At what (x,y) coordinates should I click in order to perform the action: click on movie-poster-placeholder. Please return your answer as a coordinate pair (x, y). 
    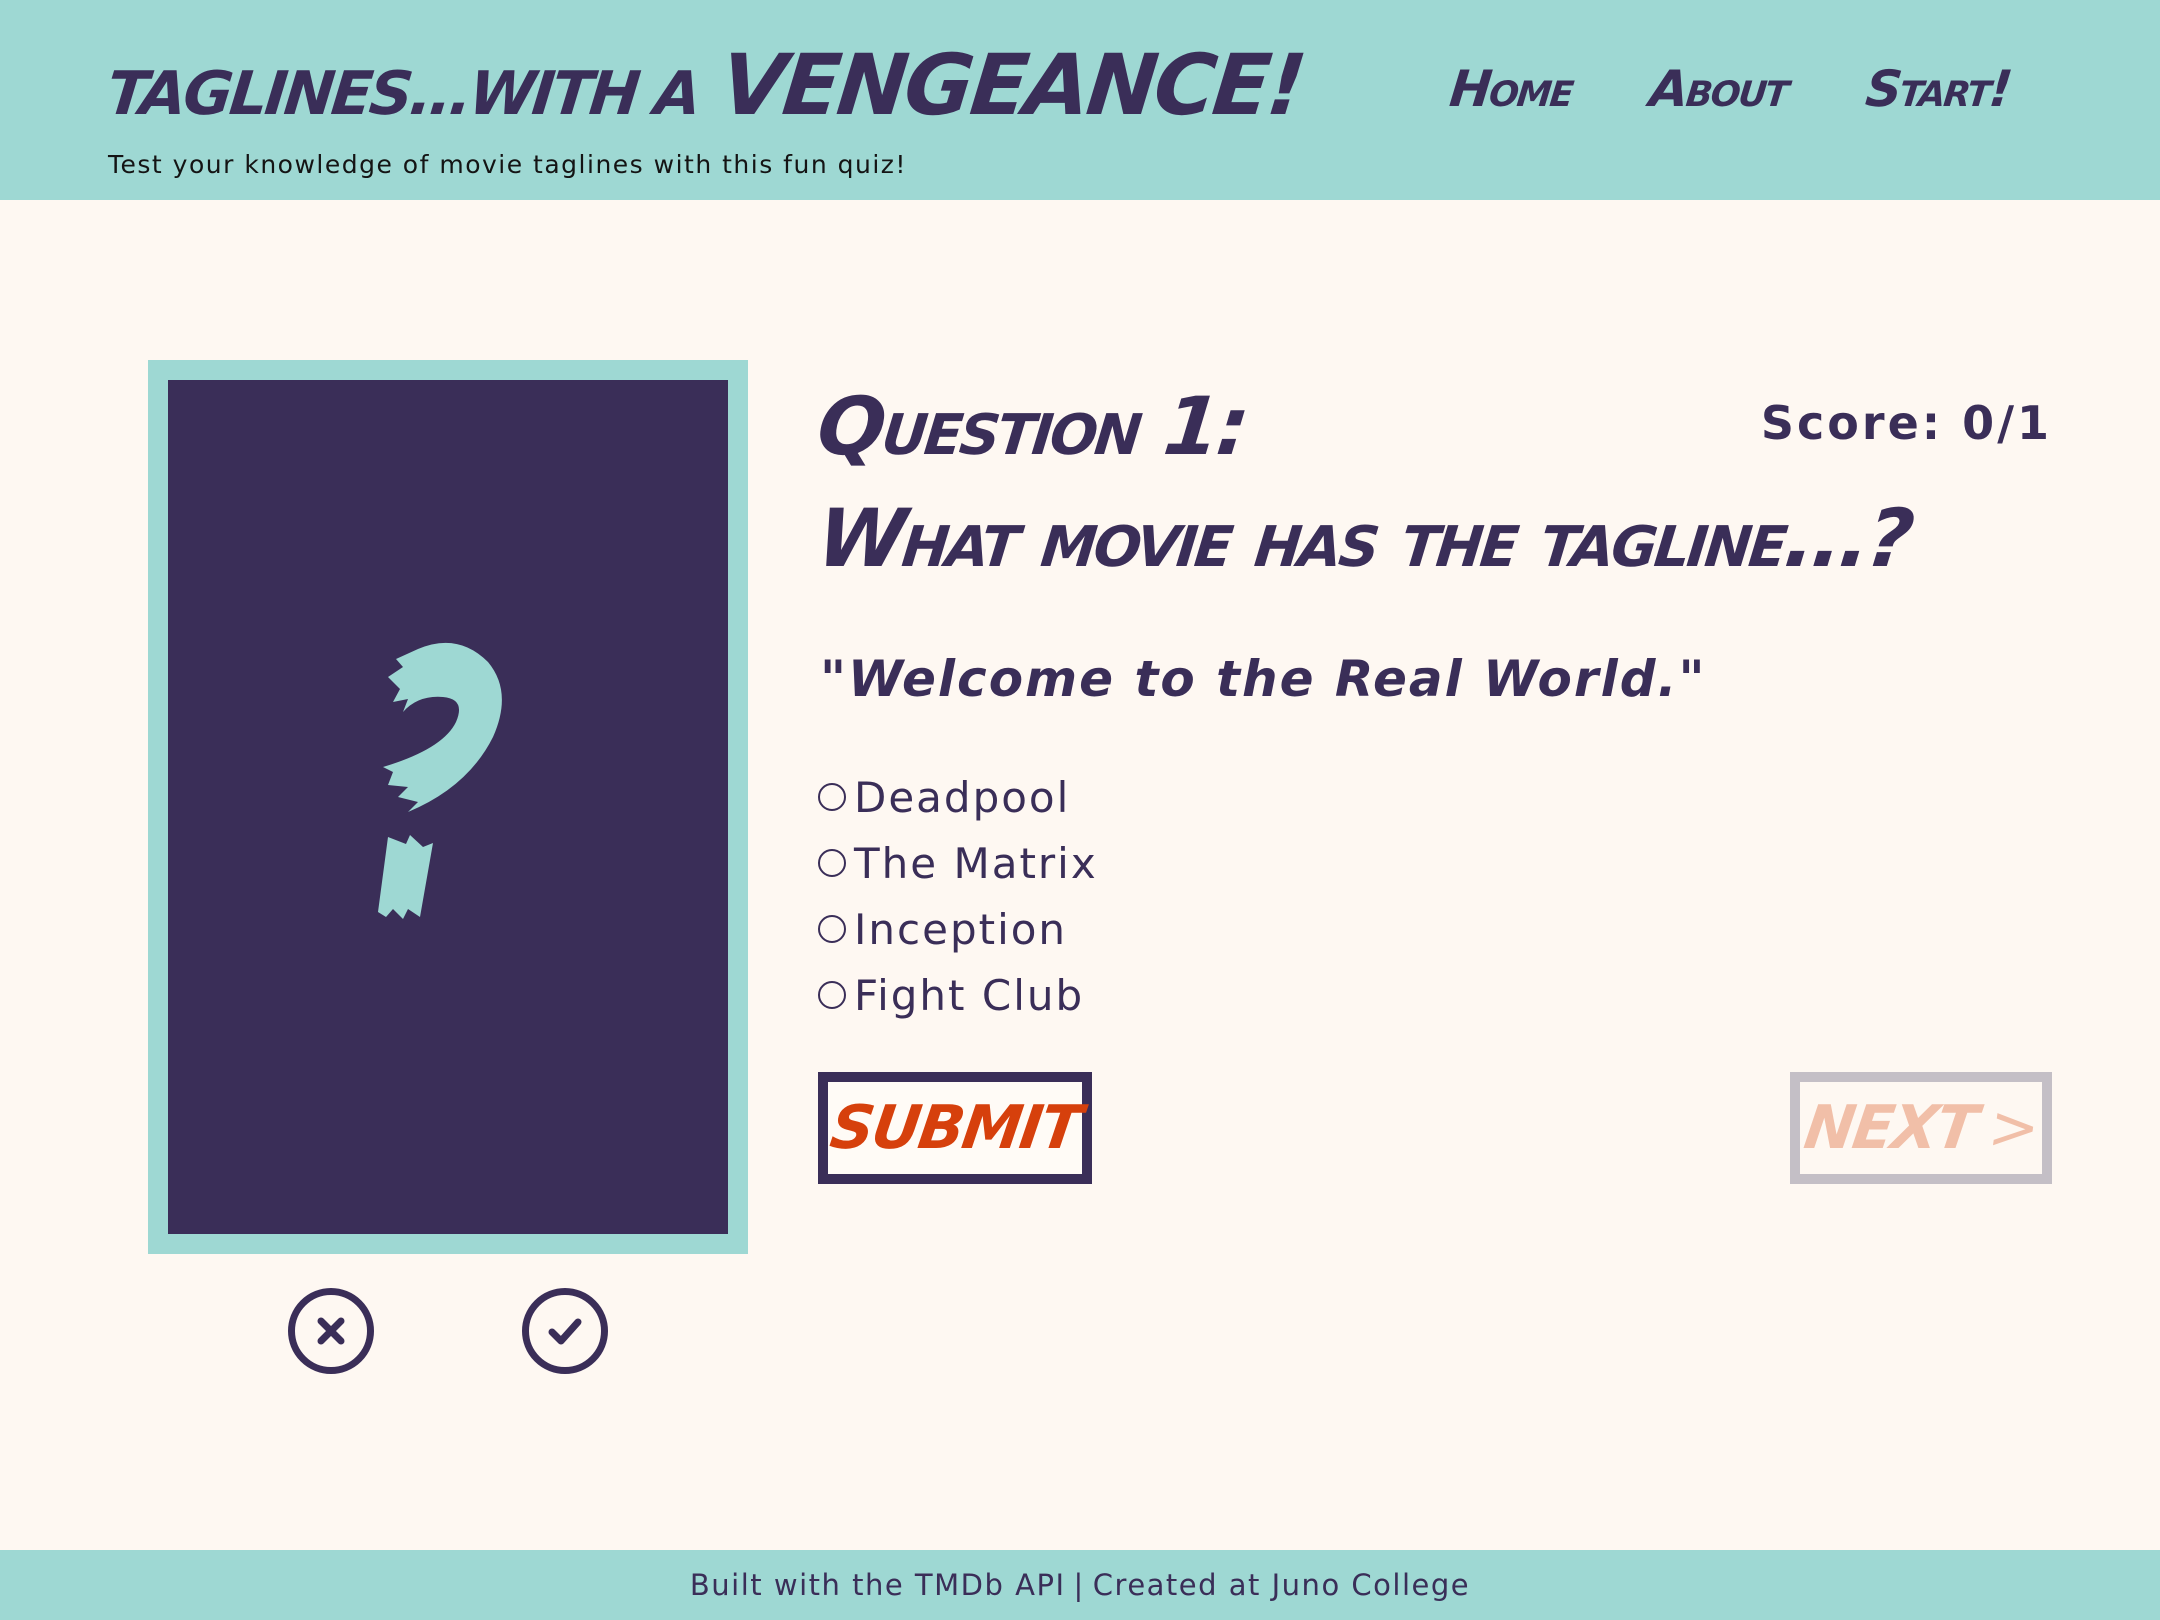
    Looking at the image, I should click on (448, 807).